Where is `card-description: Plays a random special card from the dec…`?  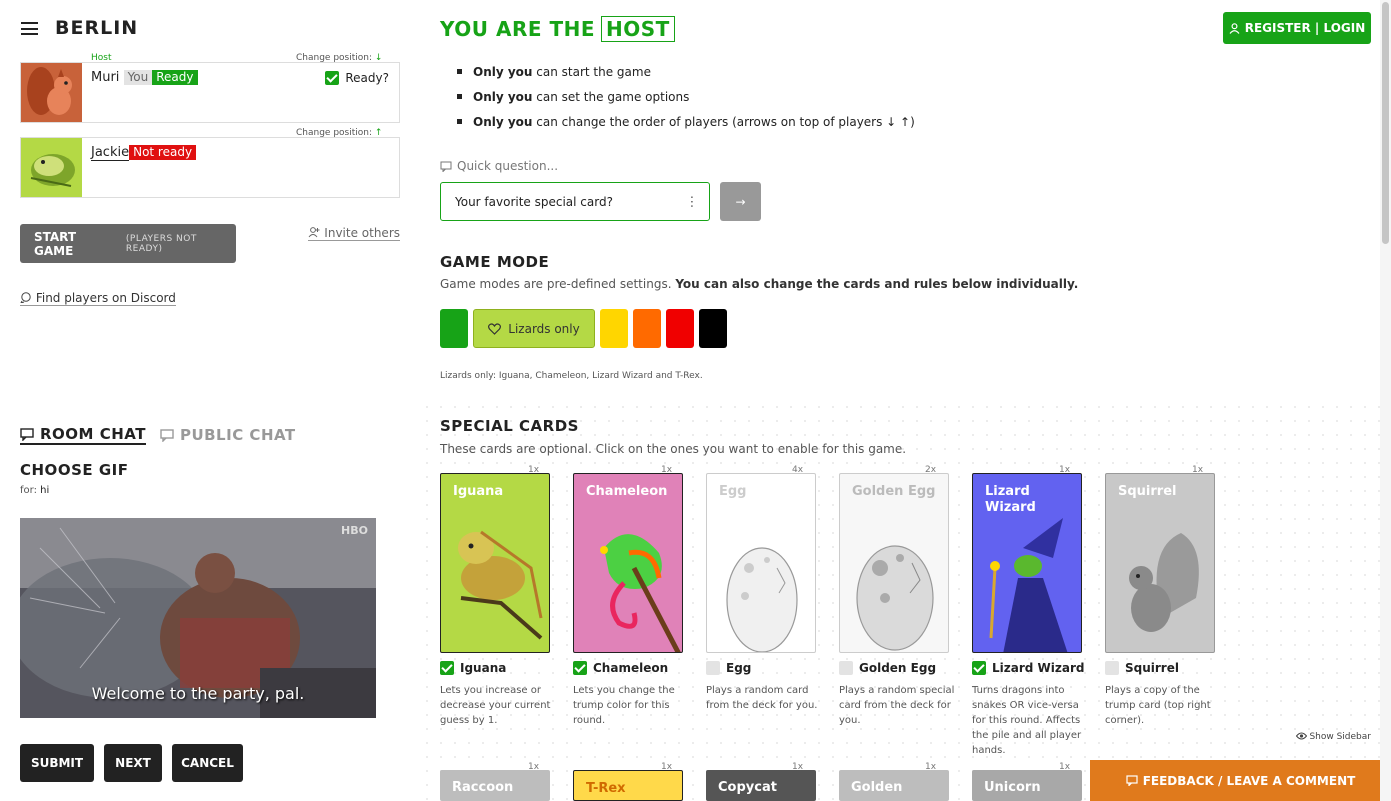 card-description: Plays a random special card from the dec… is located at coordinates (897, 705).